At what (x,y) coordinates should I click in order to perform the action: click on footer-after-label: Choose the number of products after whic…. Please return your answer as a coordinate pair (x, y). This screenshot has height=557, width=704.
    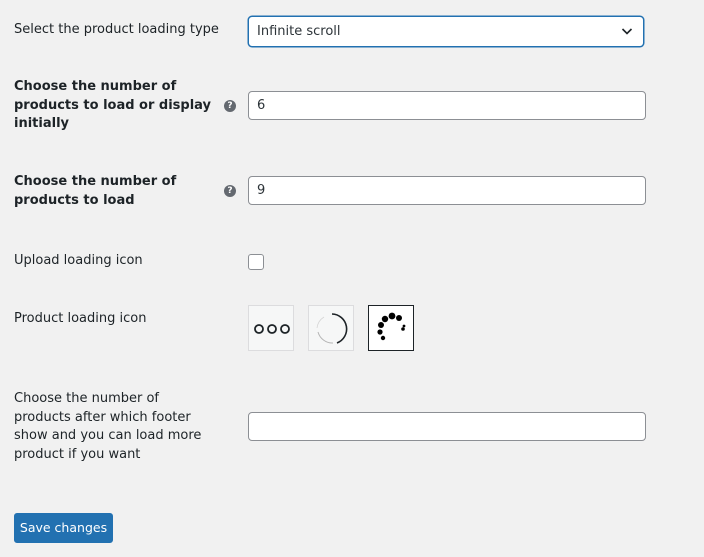
    Looking at the image, I should click on (107, 427).